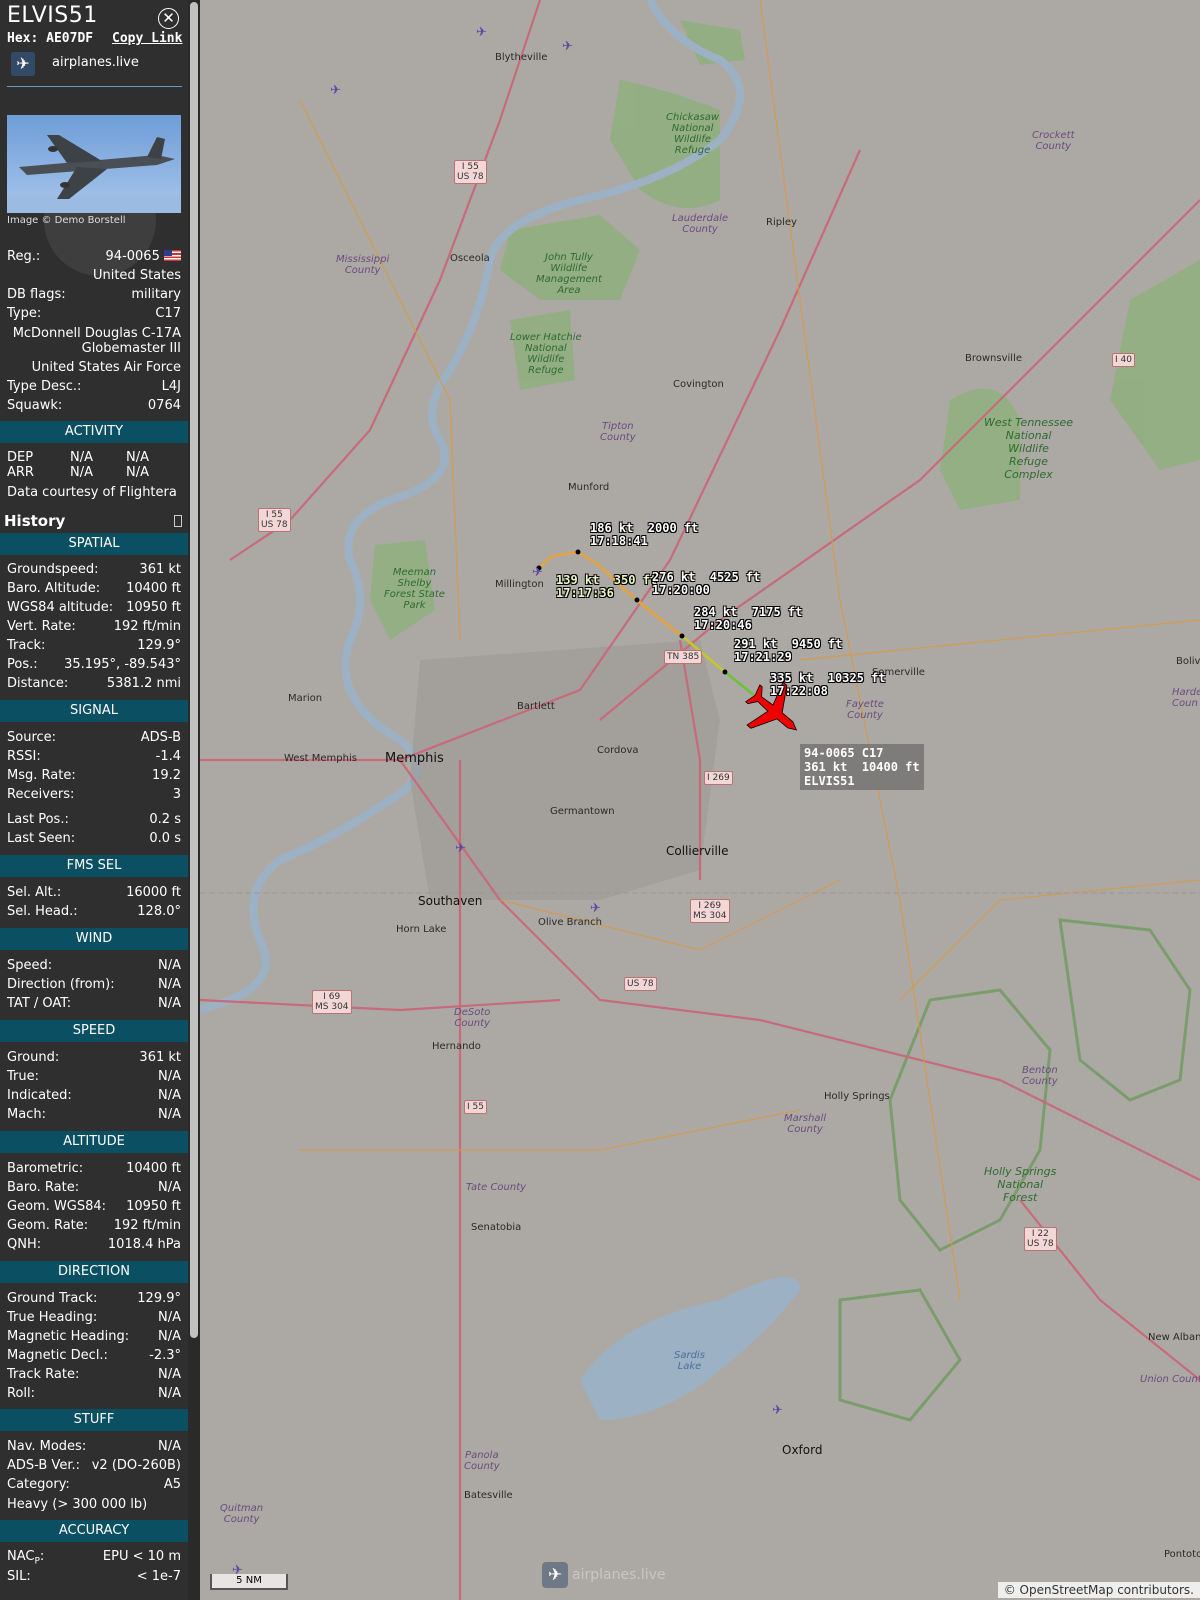 The height and width of the screenshot is (1600, 1200). Describe the element at coordinates (94, 1272) in the screenshot. I see `section-direction: DIRECTION` at that location.